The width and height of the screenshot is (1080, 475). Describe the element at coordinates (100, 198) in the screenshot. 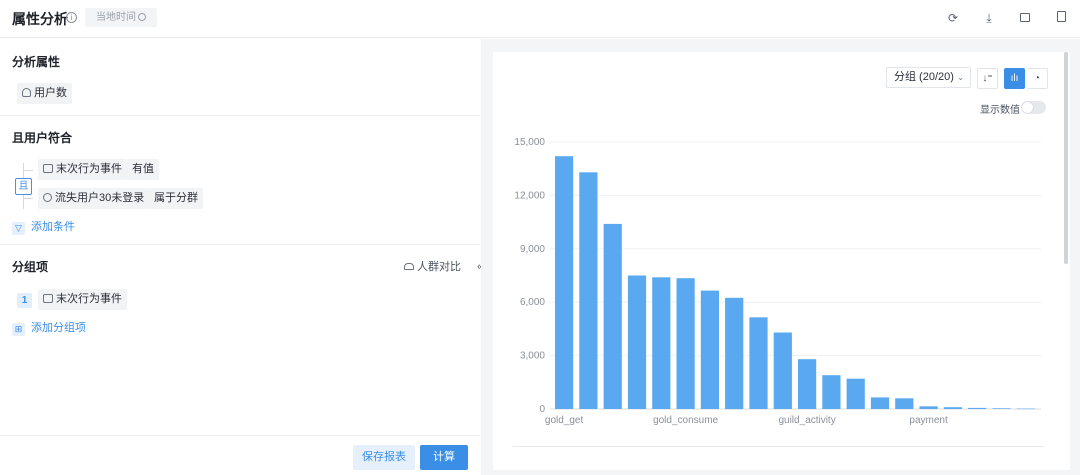

I see `condition-field-label: 流失用户30未登录` at that location.